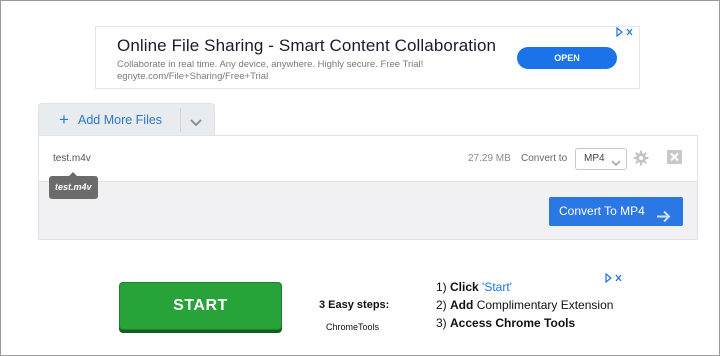  I want to click on ad-open-button: OPEN, so click(567, 58).